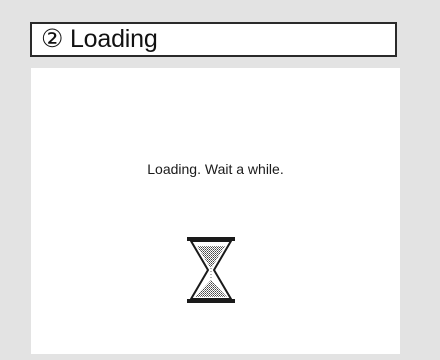 The width and height of the screenshot is (440, 360). What do you see at coordinates (213, 39) in the screenshot?
I see `title-bar: ② Loading` at bounding box center [213, 39].